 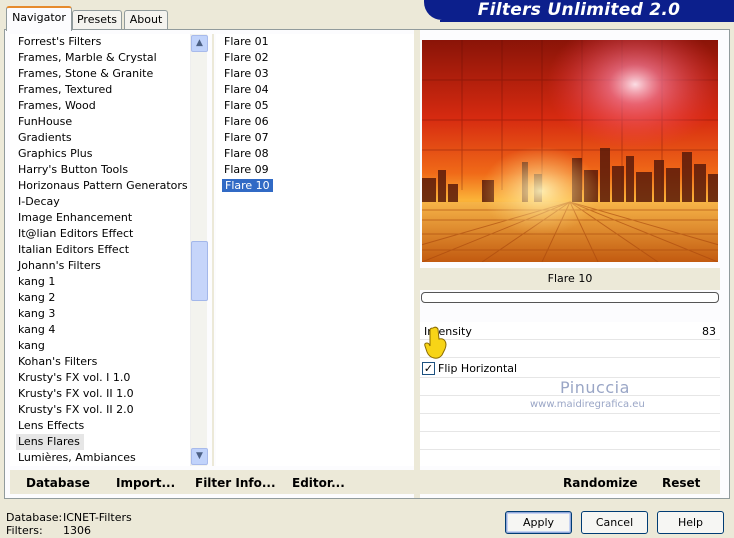 I want to click on filter-item-label: Flare 10, so click(x=247, y=185).